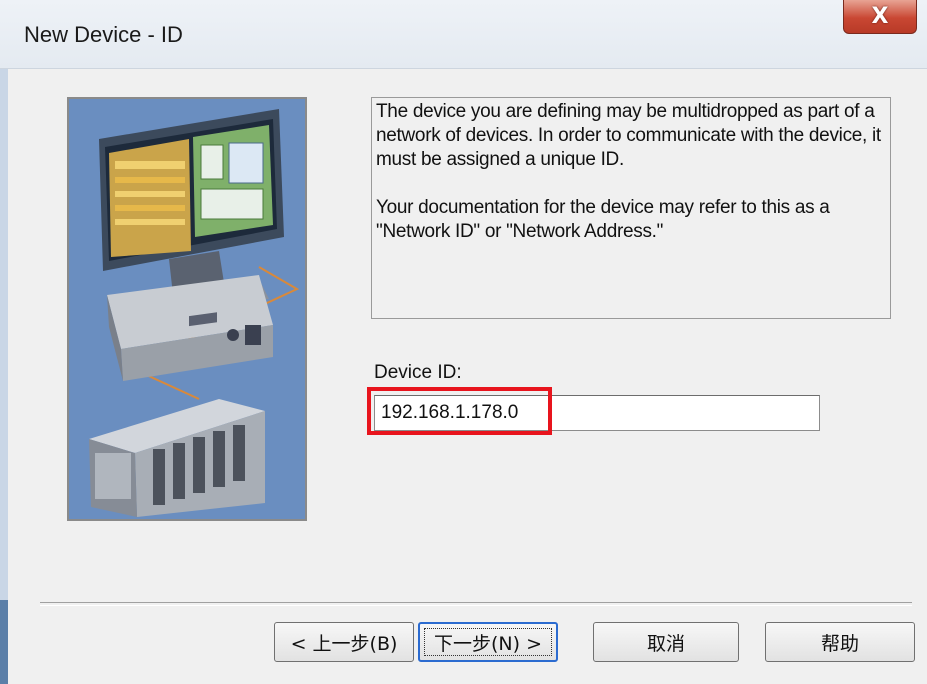 The width and height of the screenshot is (927, 684). Describe the element at coordinates (463, 34) in the screenshot. I see `title-bar: New Device - ID X` at that location.